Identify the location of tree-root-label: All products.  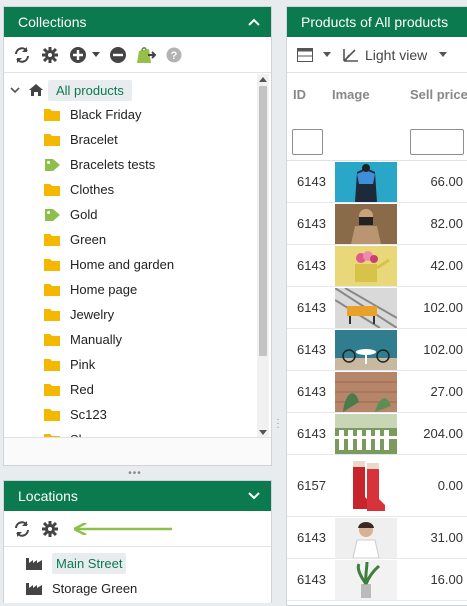
(90, 90).